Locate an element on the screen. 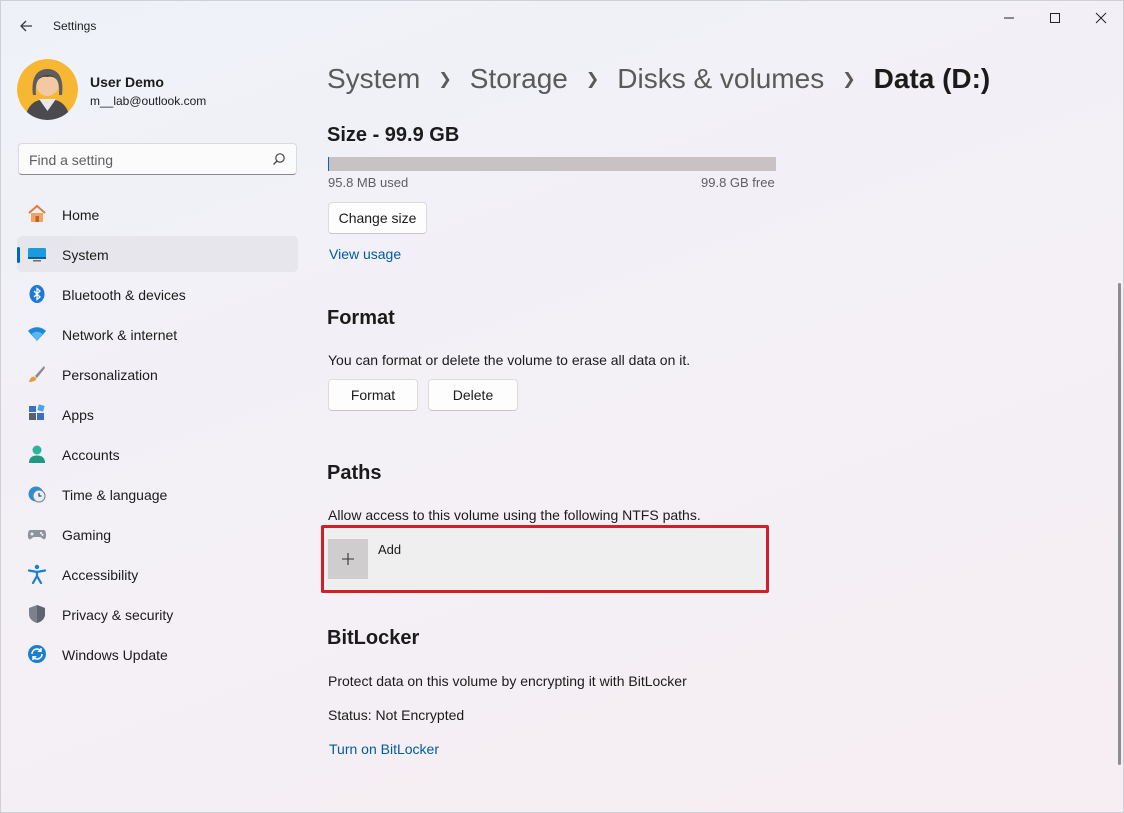 Image resolution: width=1124 pixels, height=813 pixels. back-arrow-icon is located at coordinates (26, 26).